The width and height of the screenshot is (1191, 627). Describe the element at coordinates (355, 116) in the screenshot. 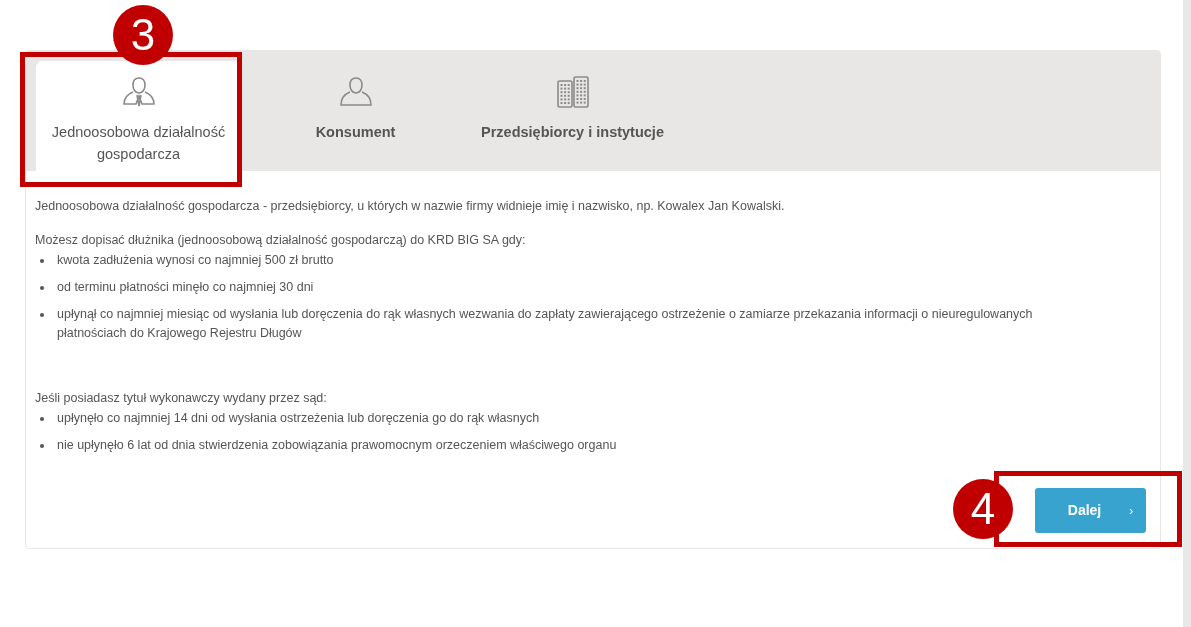

I see `tab: Konsument` at that location.